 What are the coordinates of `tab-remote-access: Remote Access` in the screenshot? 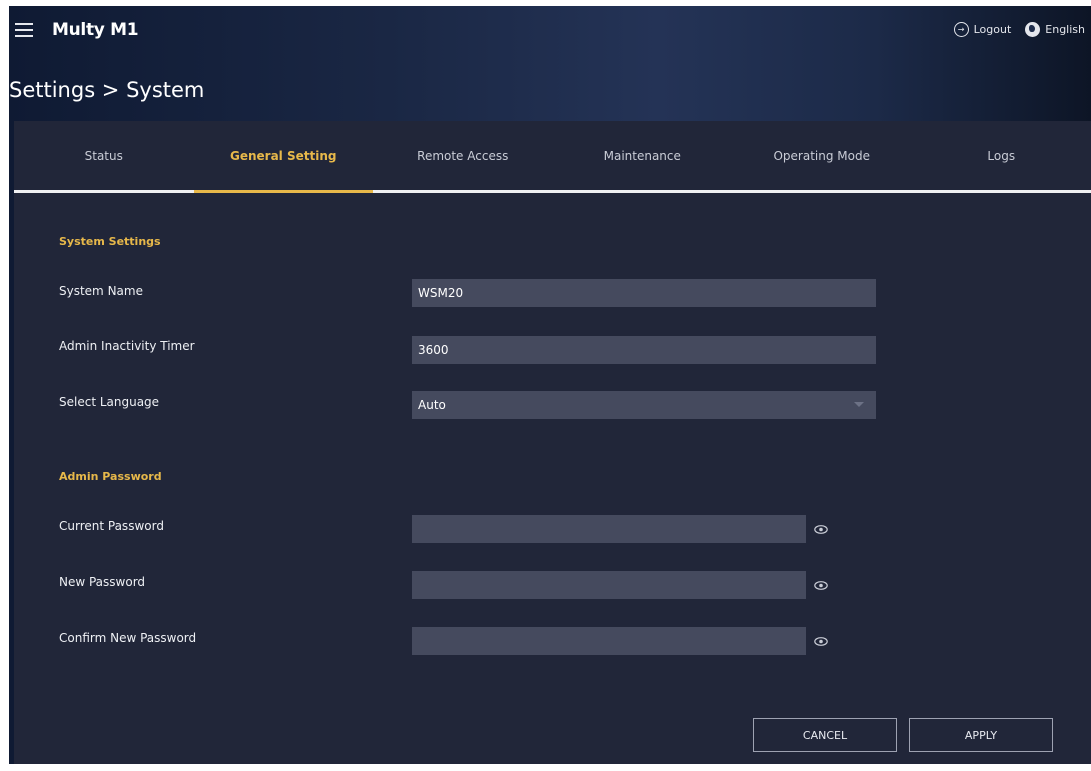 It's located at (463, 155).